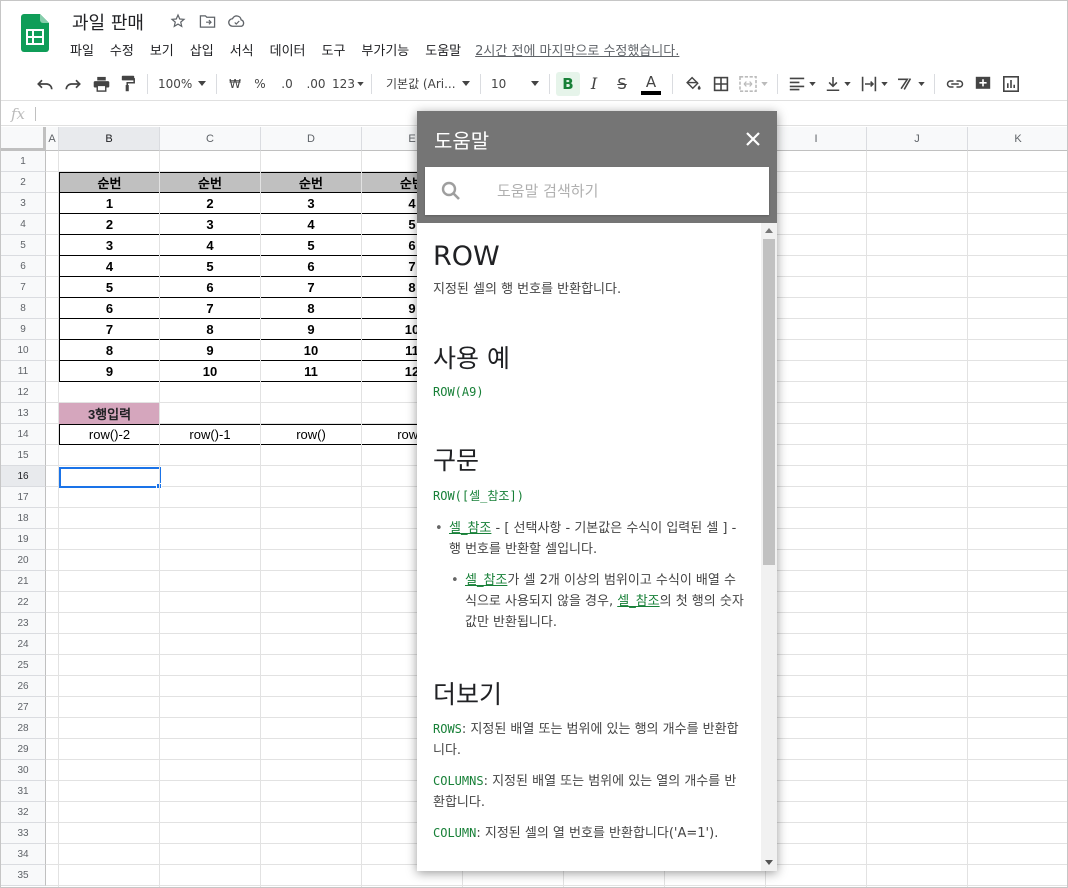 This screenshot has height=888, width=1068. I want to click on menu-data: 데이터, so click(288, 49).